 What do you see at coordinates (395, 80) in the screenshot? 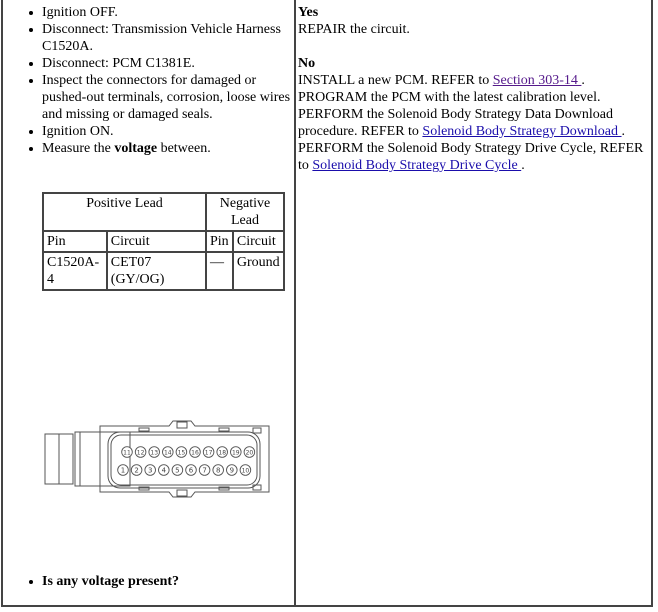
I see `action-text: INSTALL a new PCM. REFER to` at bounding box center [395, 80].